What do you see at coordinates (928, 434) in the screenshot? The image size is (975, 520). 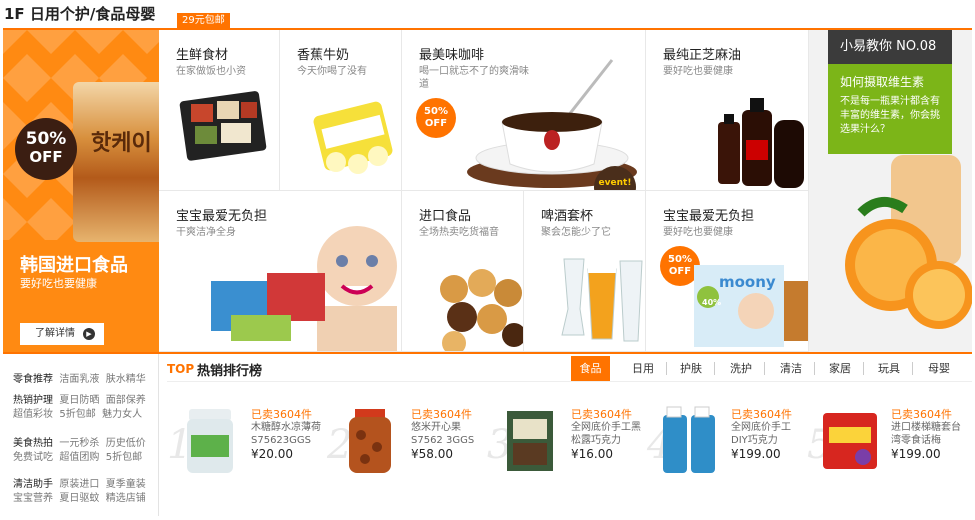 I see `product-name: 进口楼梯糖套台湾零食话梅` at bounding box center [928, 434].